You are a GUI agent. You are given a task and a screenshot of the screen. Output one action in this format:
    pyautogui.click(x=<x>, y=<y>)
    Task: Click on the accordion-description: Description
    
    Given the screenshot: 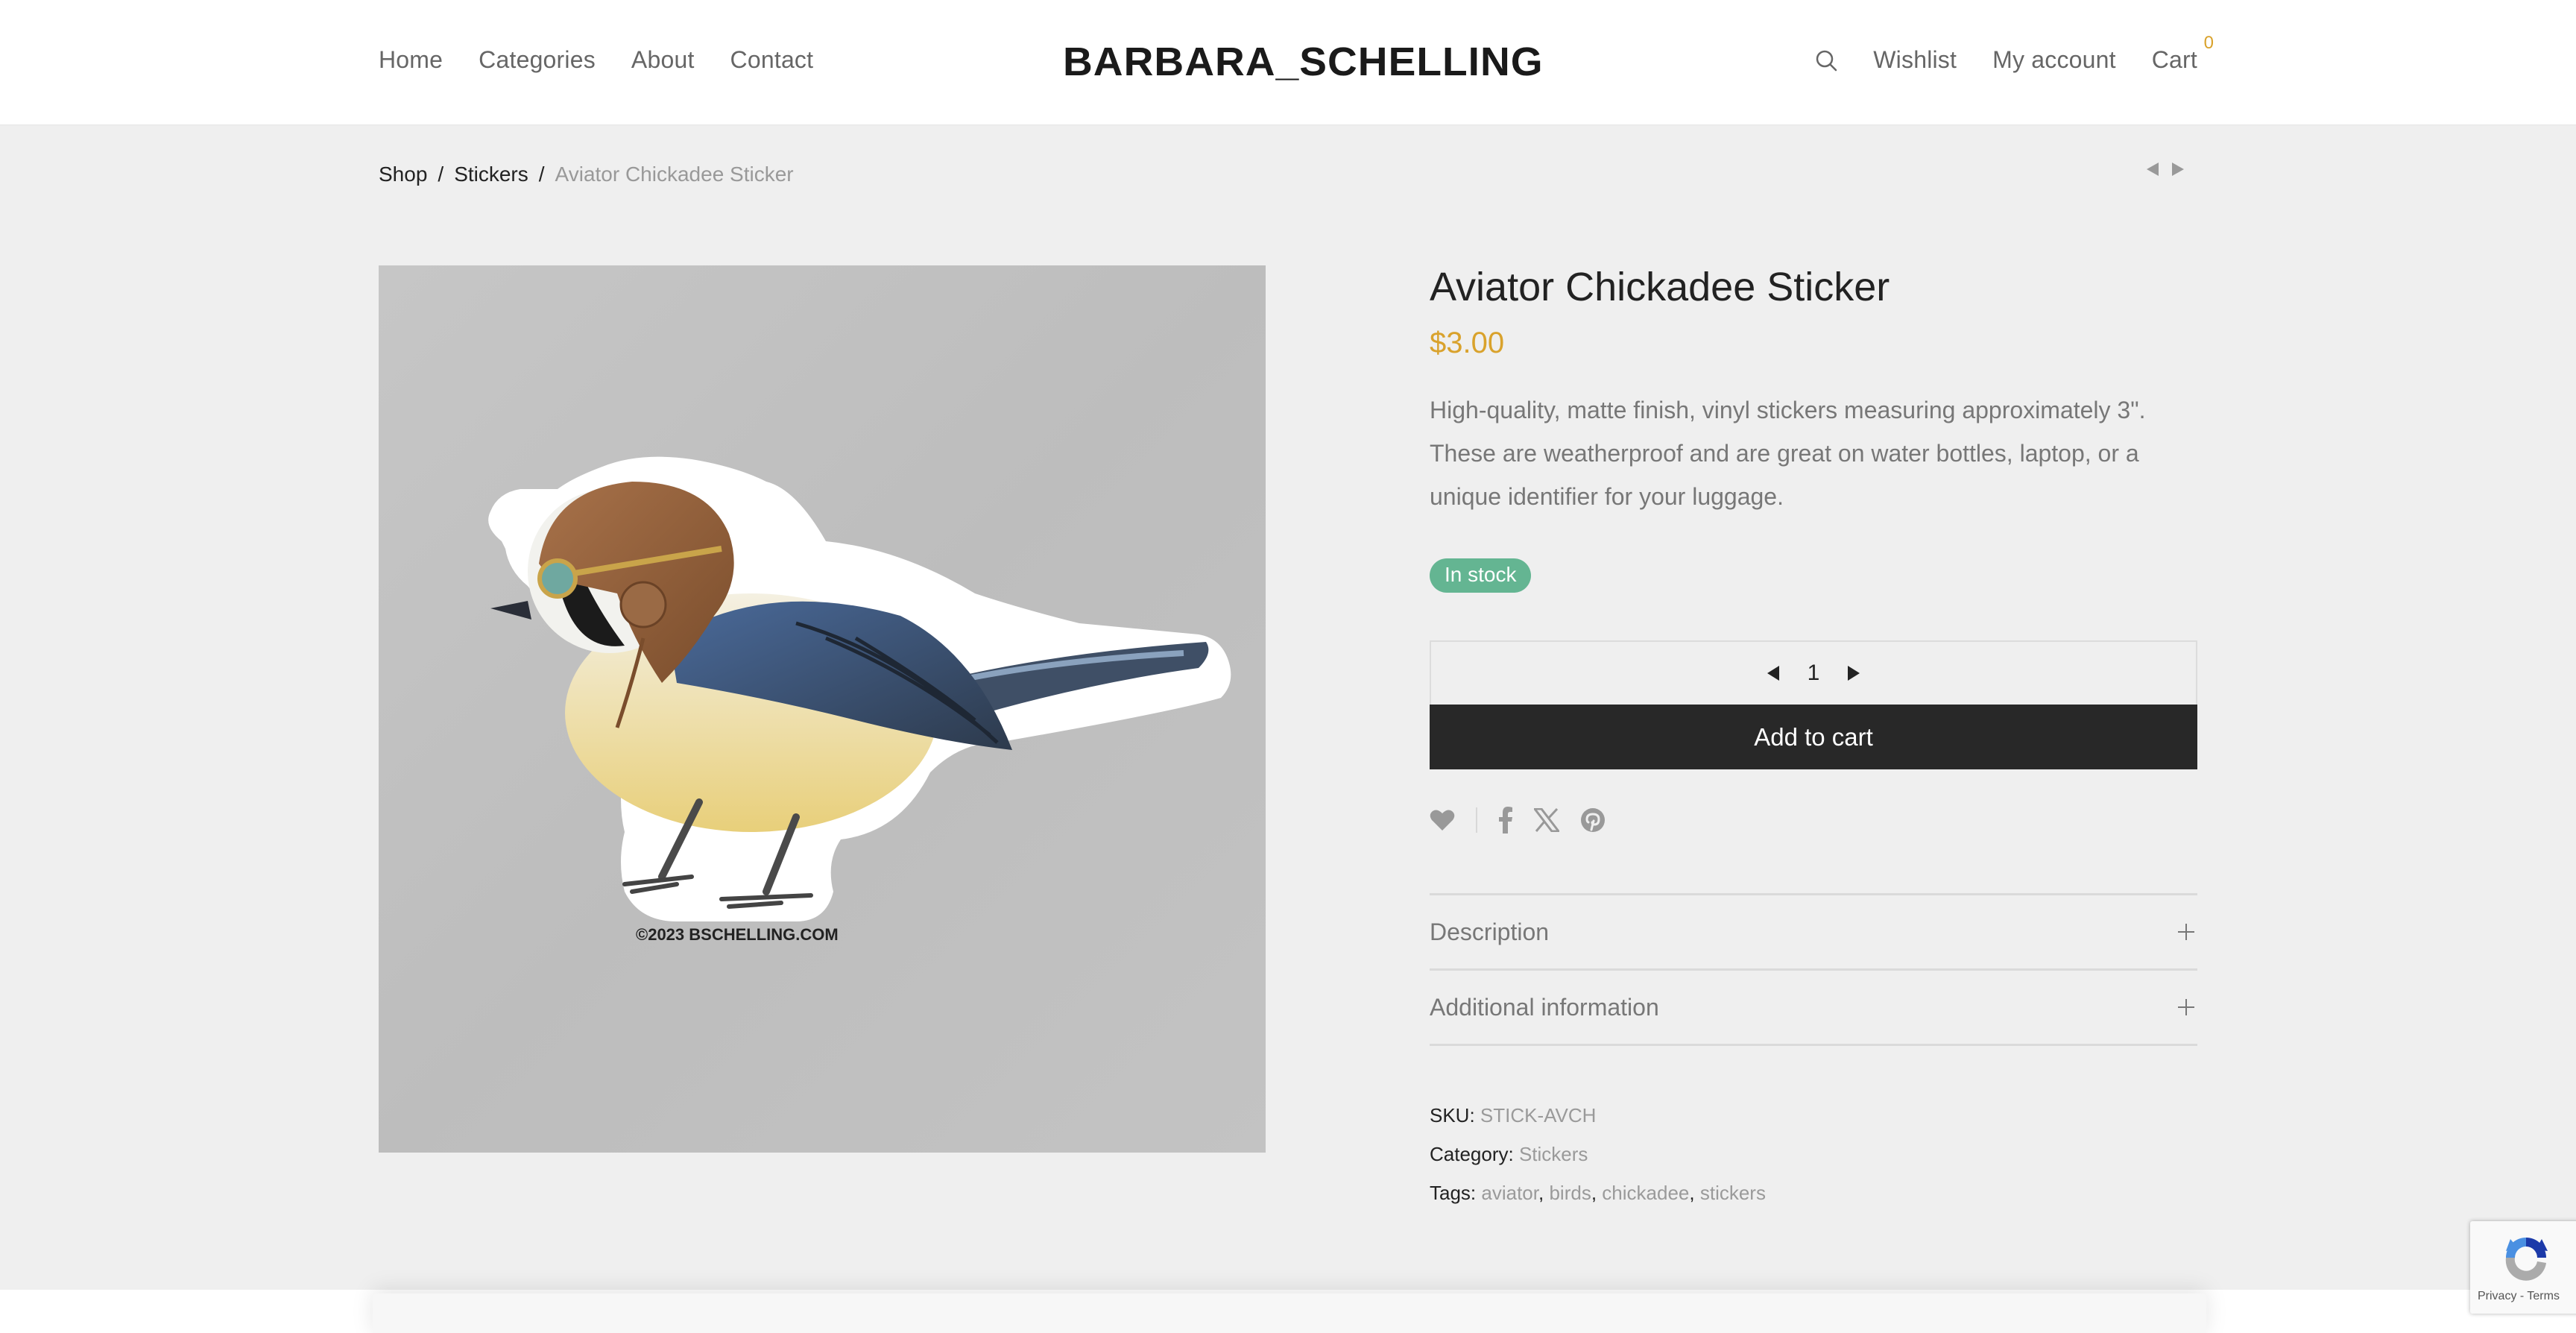 What is the action you would take?
    pyautogui.click(x=1813, y=933)
    